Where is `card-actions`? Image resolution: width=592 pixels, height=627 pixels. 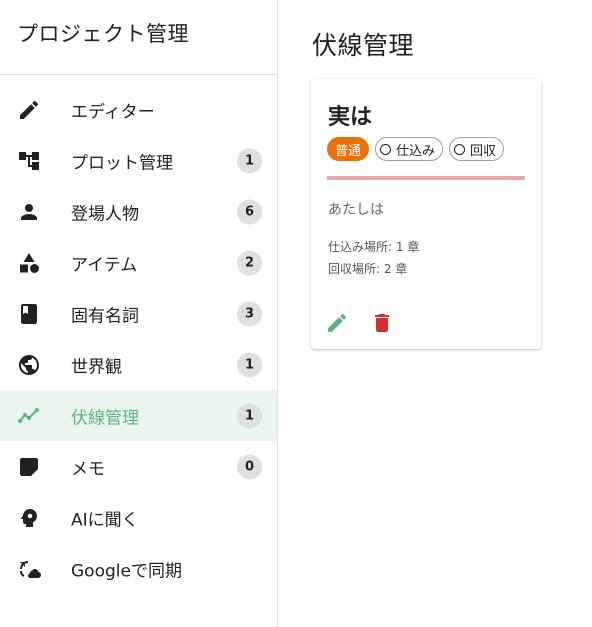
card-actions is located at coordinates (359, 323).